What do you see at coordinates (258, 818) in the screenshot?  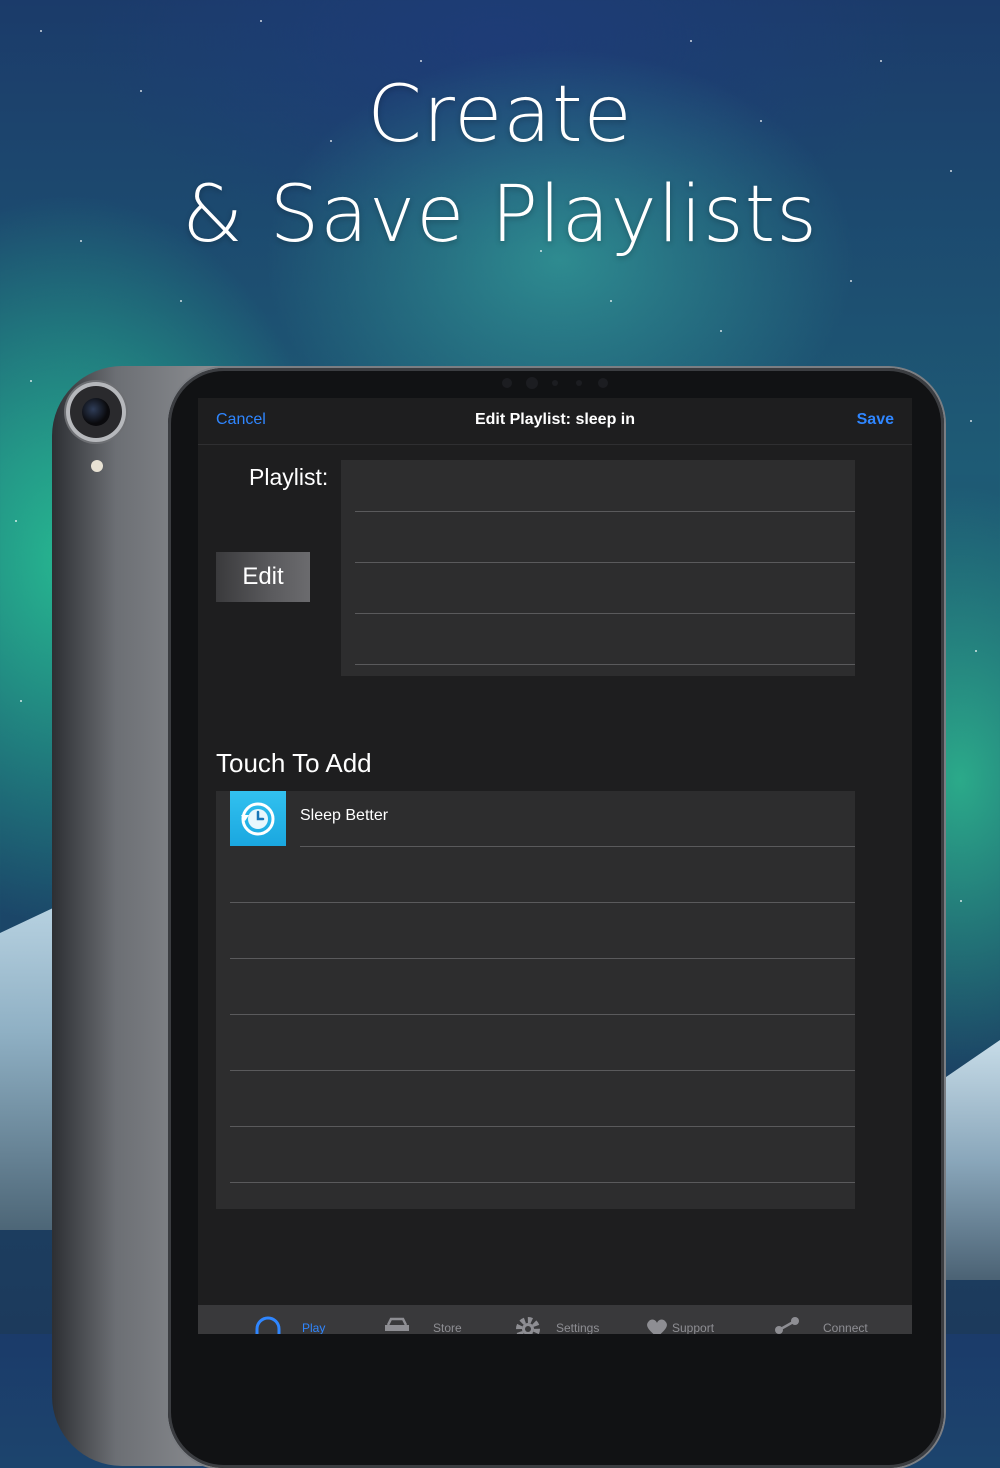 I see `clock-rewind-icon` at bounding box center [258, 818].